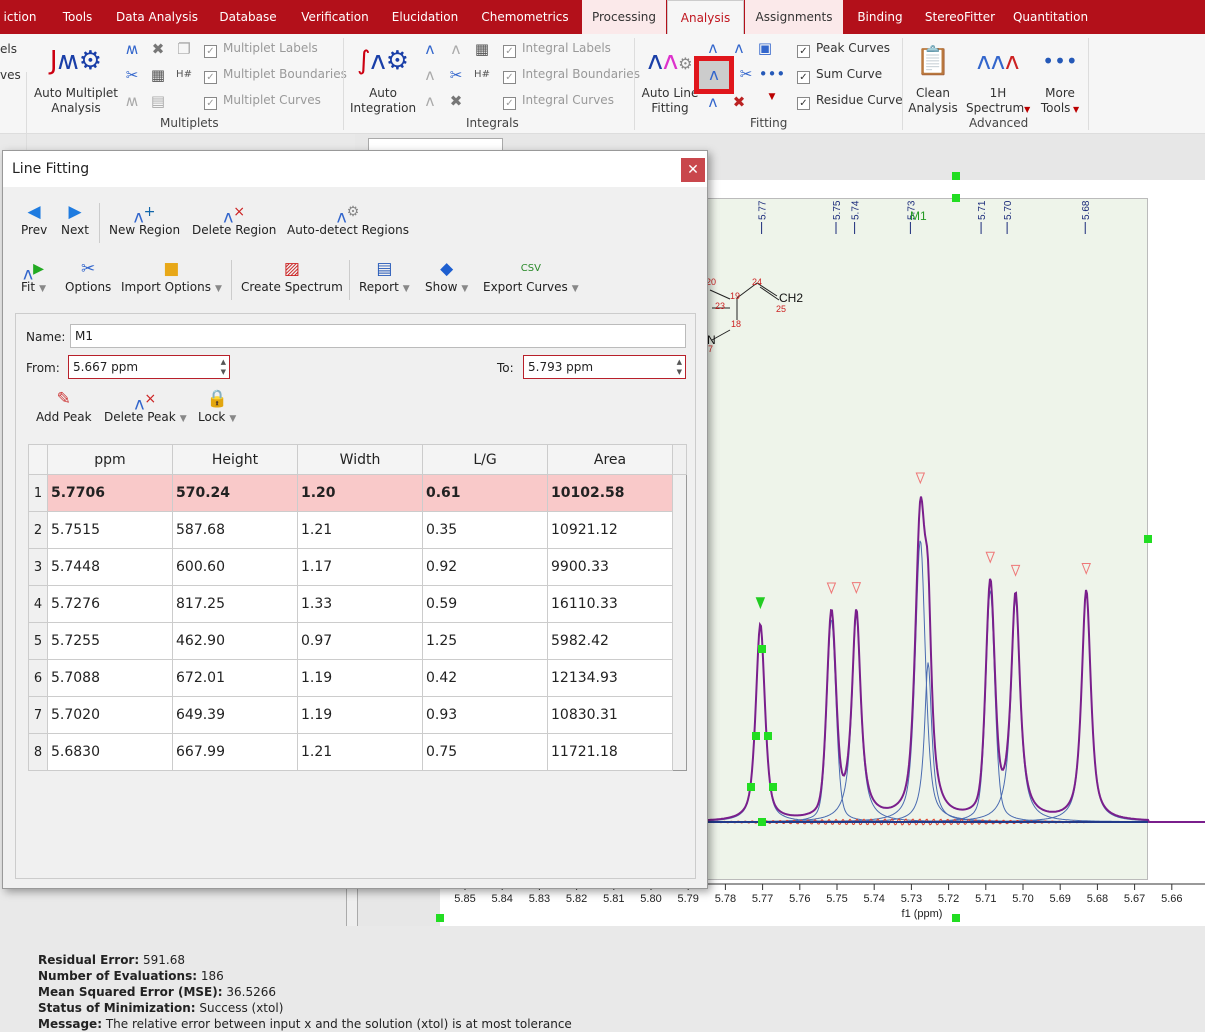 This screenshot has height=1032, width=1205. I want to click on cell: 0.42, so click(485, 678).